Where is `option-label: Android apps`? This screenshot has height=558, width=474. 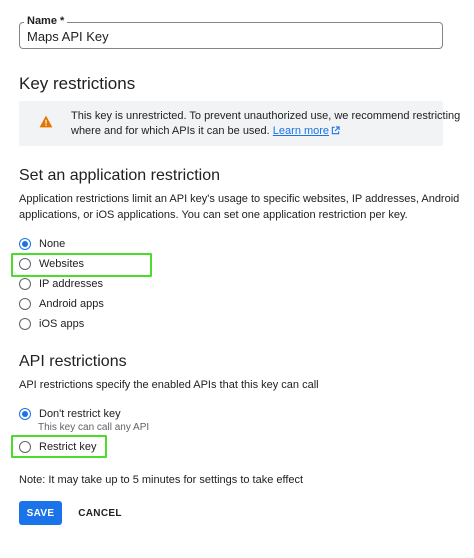
option-label: Android apps is located at coordinates (71, 304).